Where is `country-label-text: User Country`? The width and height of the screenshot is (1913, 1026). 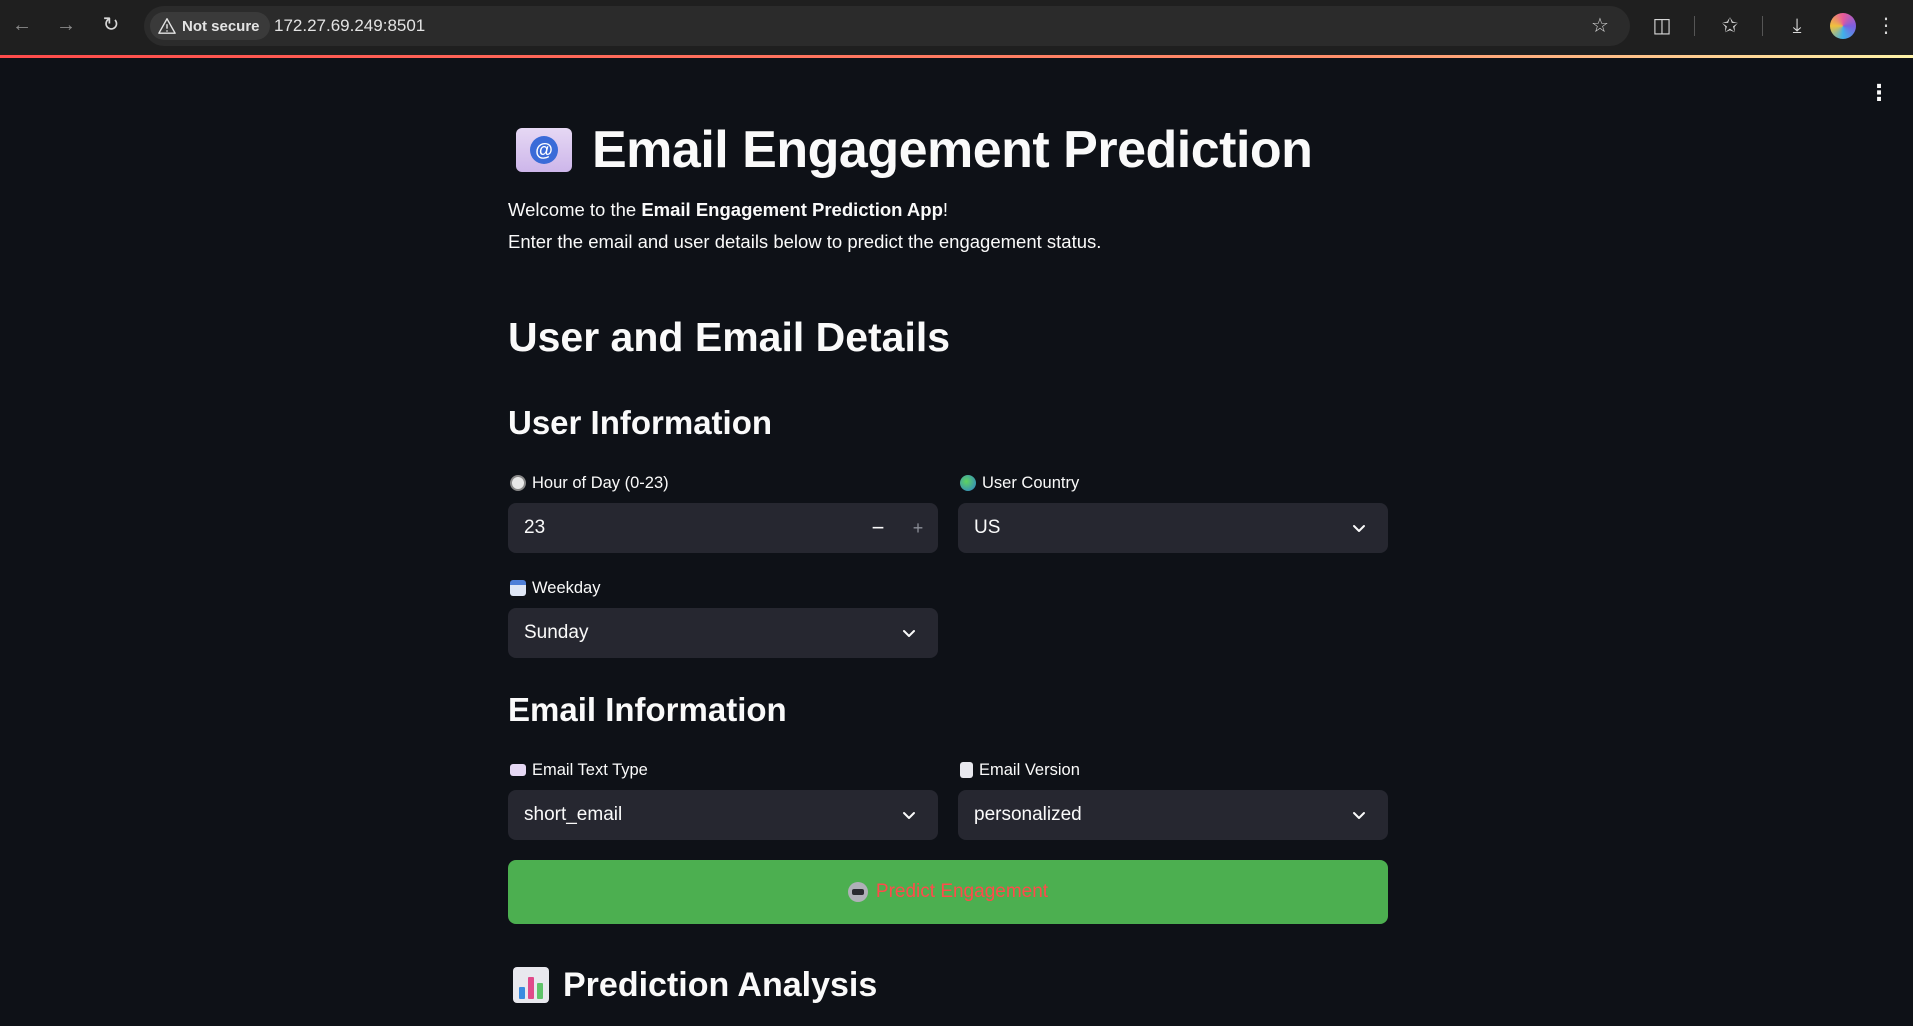
country-label-text: User Country is located at coordinates (1031, 482).